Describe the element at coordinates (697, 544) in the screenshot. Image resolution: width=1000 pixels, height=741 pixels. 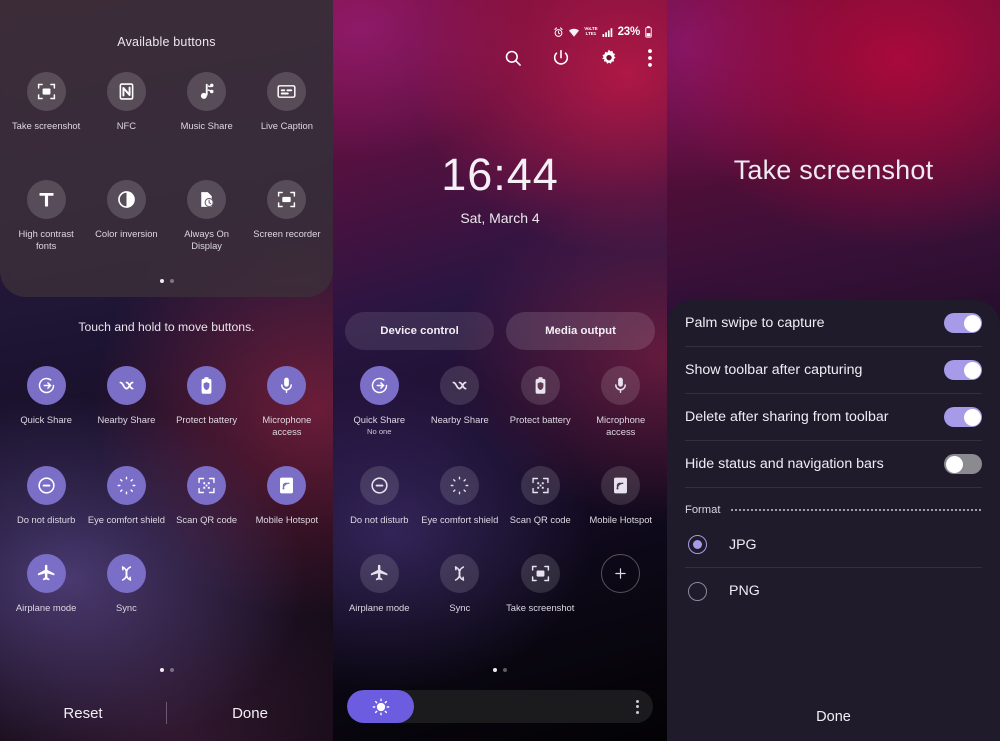
I see `radio-button-jpg` at that location.